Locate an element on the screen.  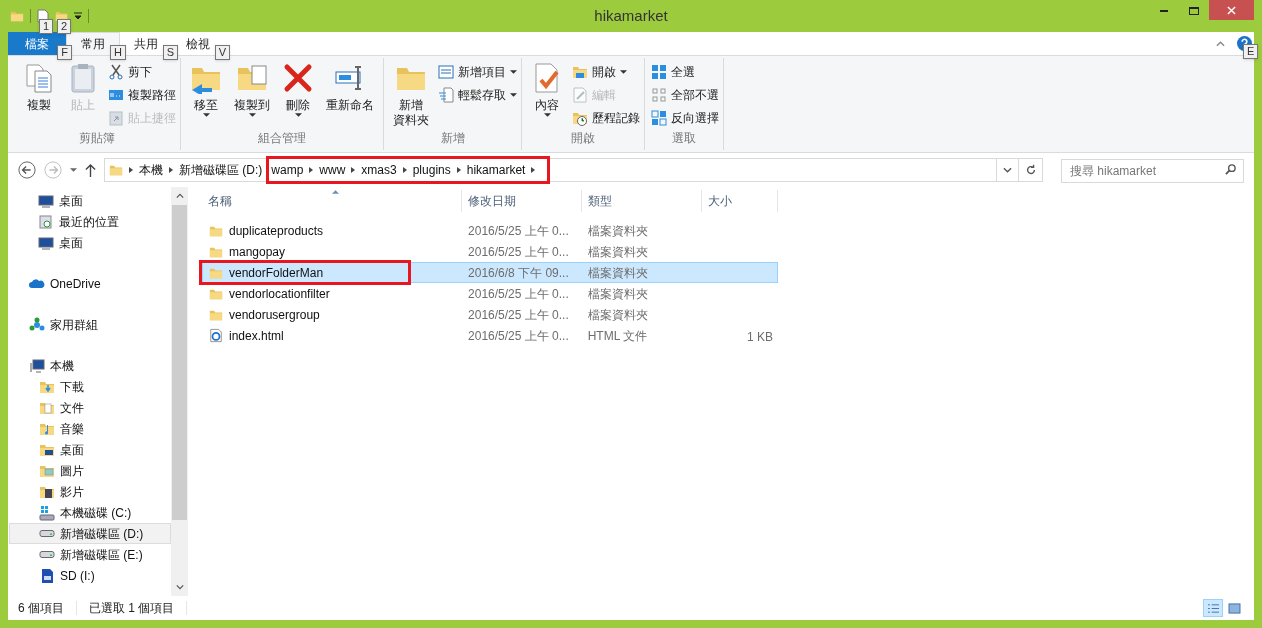
scroll-up-icon is located at coordinates (179, 196).